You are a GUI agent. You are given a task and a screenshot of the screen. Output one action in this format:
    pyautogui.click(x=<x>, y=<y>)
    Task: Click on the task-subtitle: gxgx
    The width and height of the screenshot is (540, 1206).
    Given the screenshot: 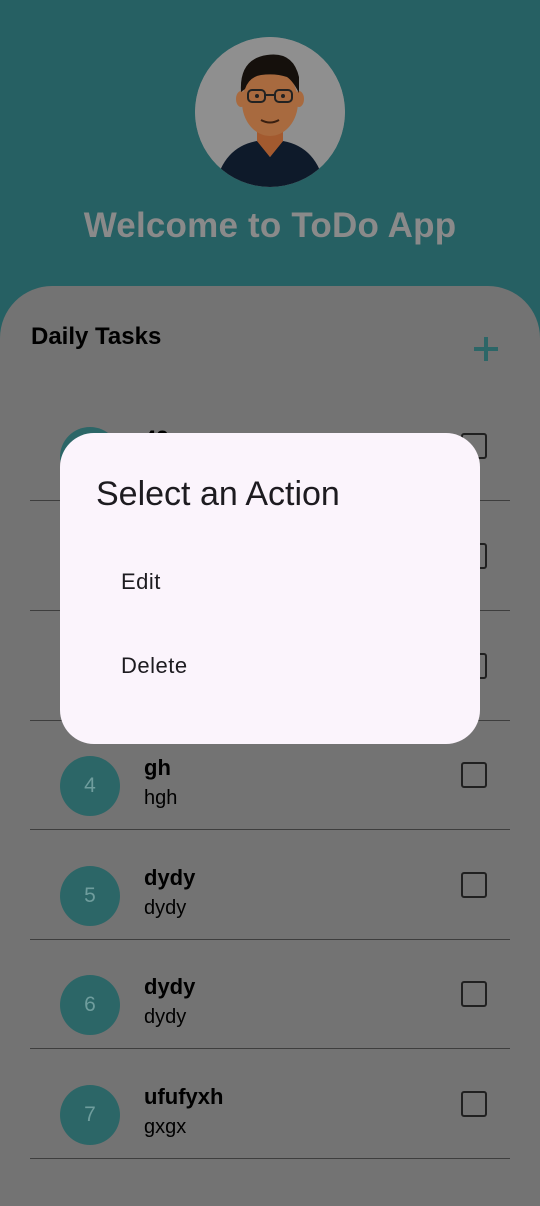 What is the action you would take?
    pyautogui.click(x=165, y=1127)
    